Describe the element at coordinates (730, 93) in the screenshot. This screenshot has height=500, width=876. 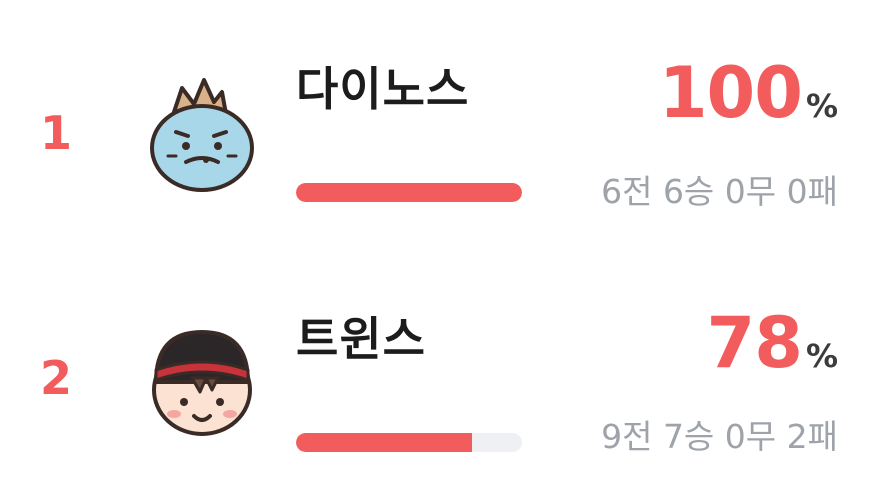
I see `win-rate-value: 100` at that location.